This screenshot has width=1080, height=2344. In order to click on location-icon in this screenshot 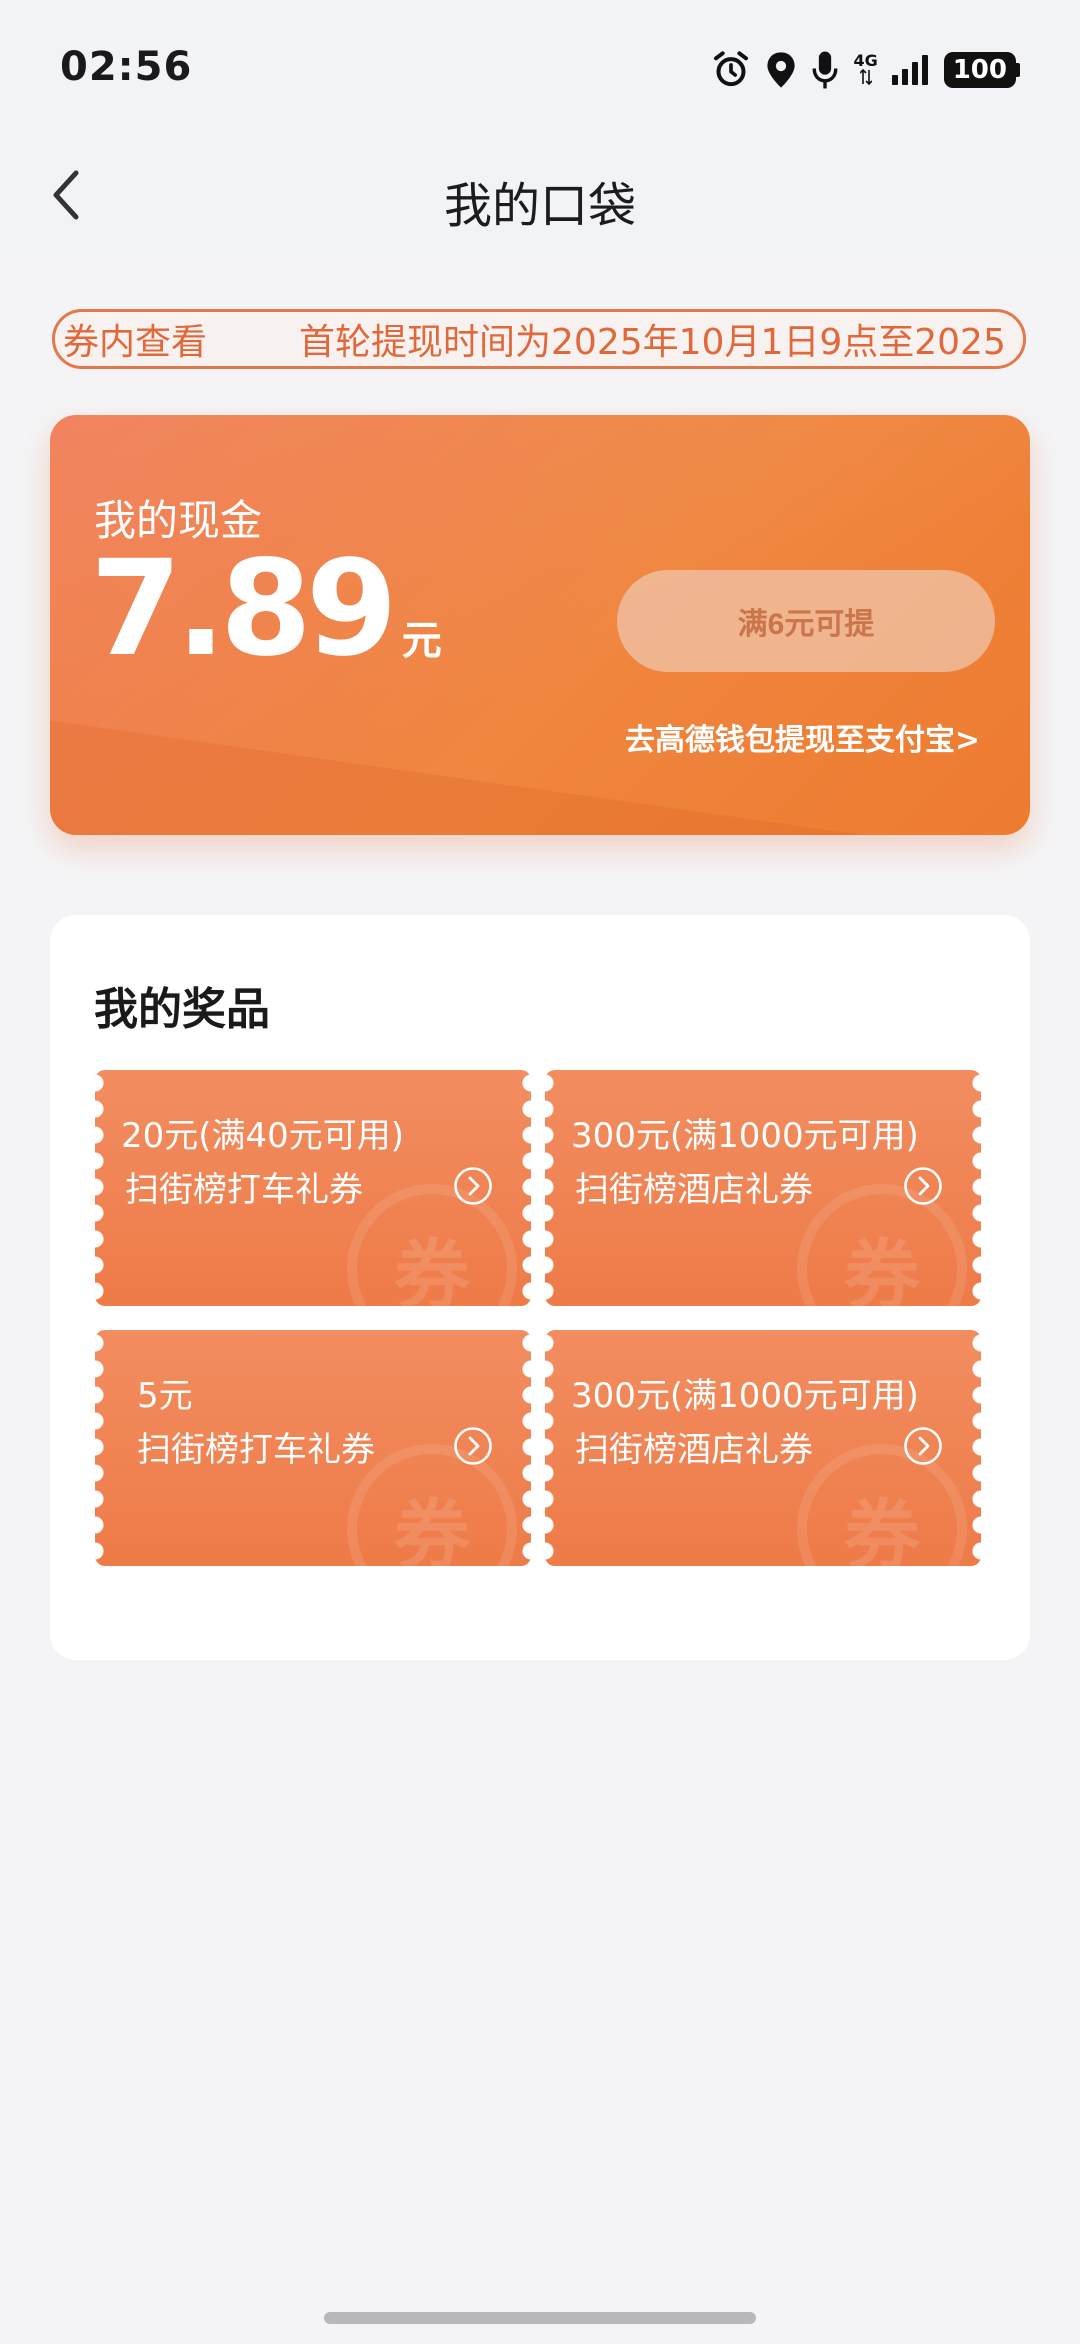, I will do `click(781, 70)`.